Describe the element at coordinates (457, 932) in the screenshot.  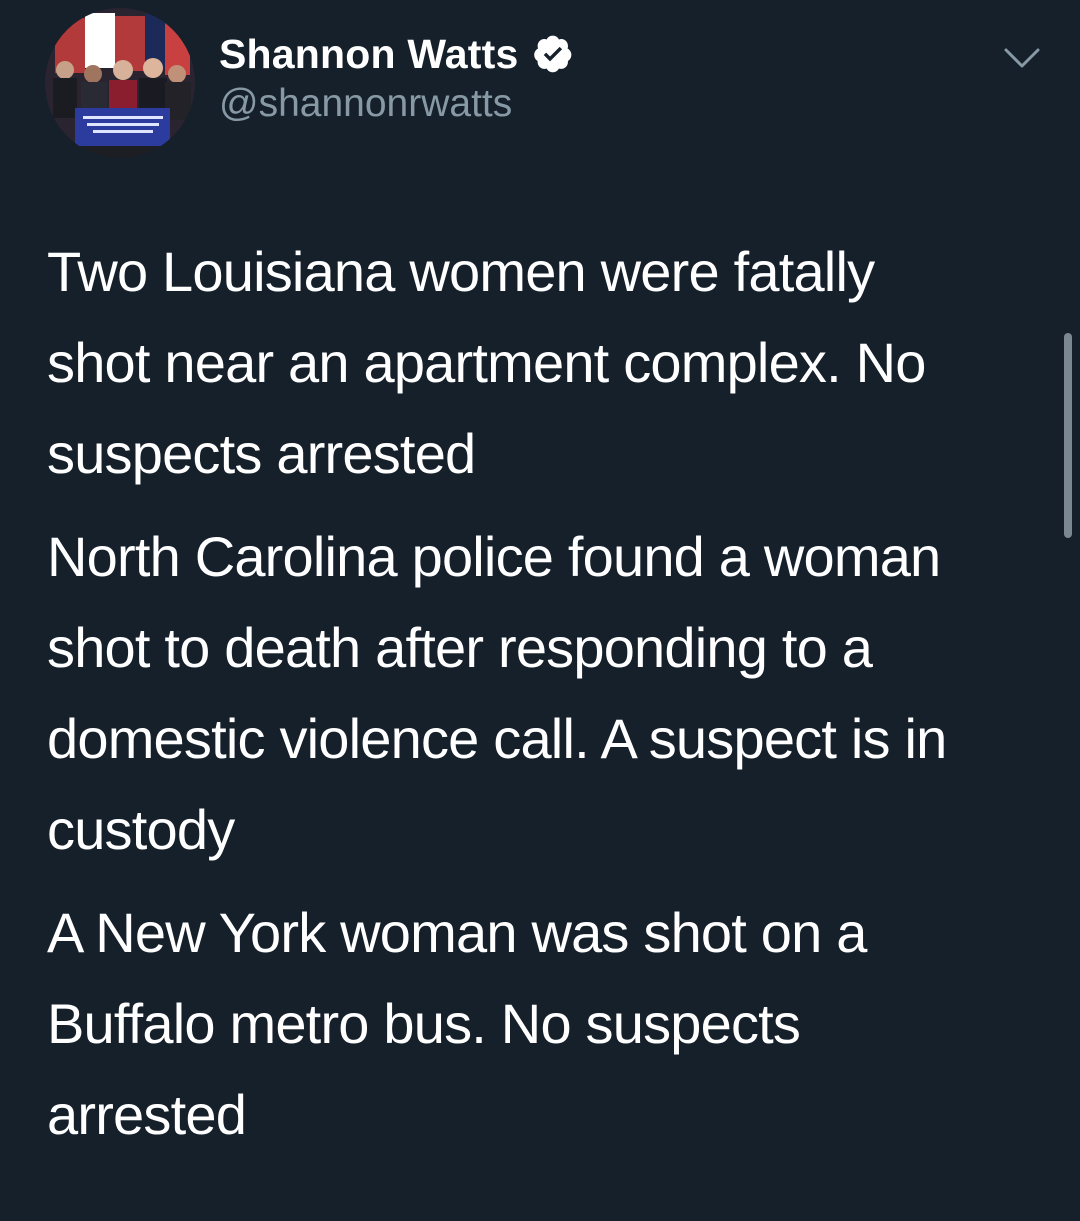
I see `tweet-line: A New York woman was shot on a` at that location.